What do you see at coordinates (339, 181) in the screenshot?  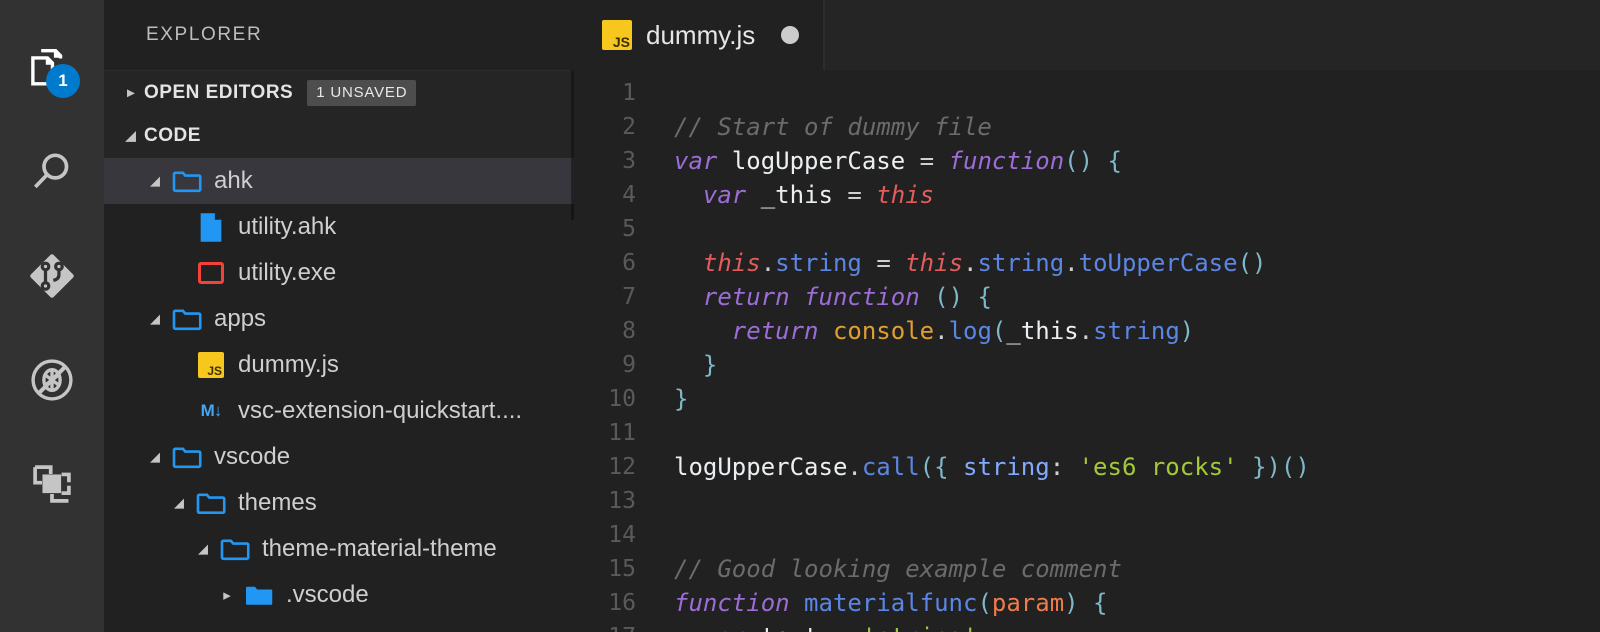 I see `tree-item-ahk: ahk` at bounding box center [339, 181].